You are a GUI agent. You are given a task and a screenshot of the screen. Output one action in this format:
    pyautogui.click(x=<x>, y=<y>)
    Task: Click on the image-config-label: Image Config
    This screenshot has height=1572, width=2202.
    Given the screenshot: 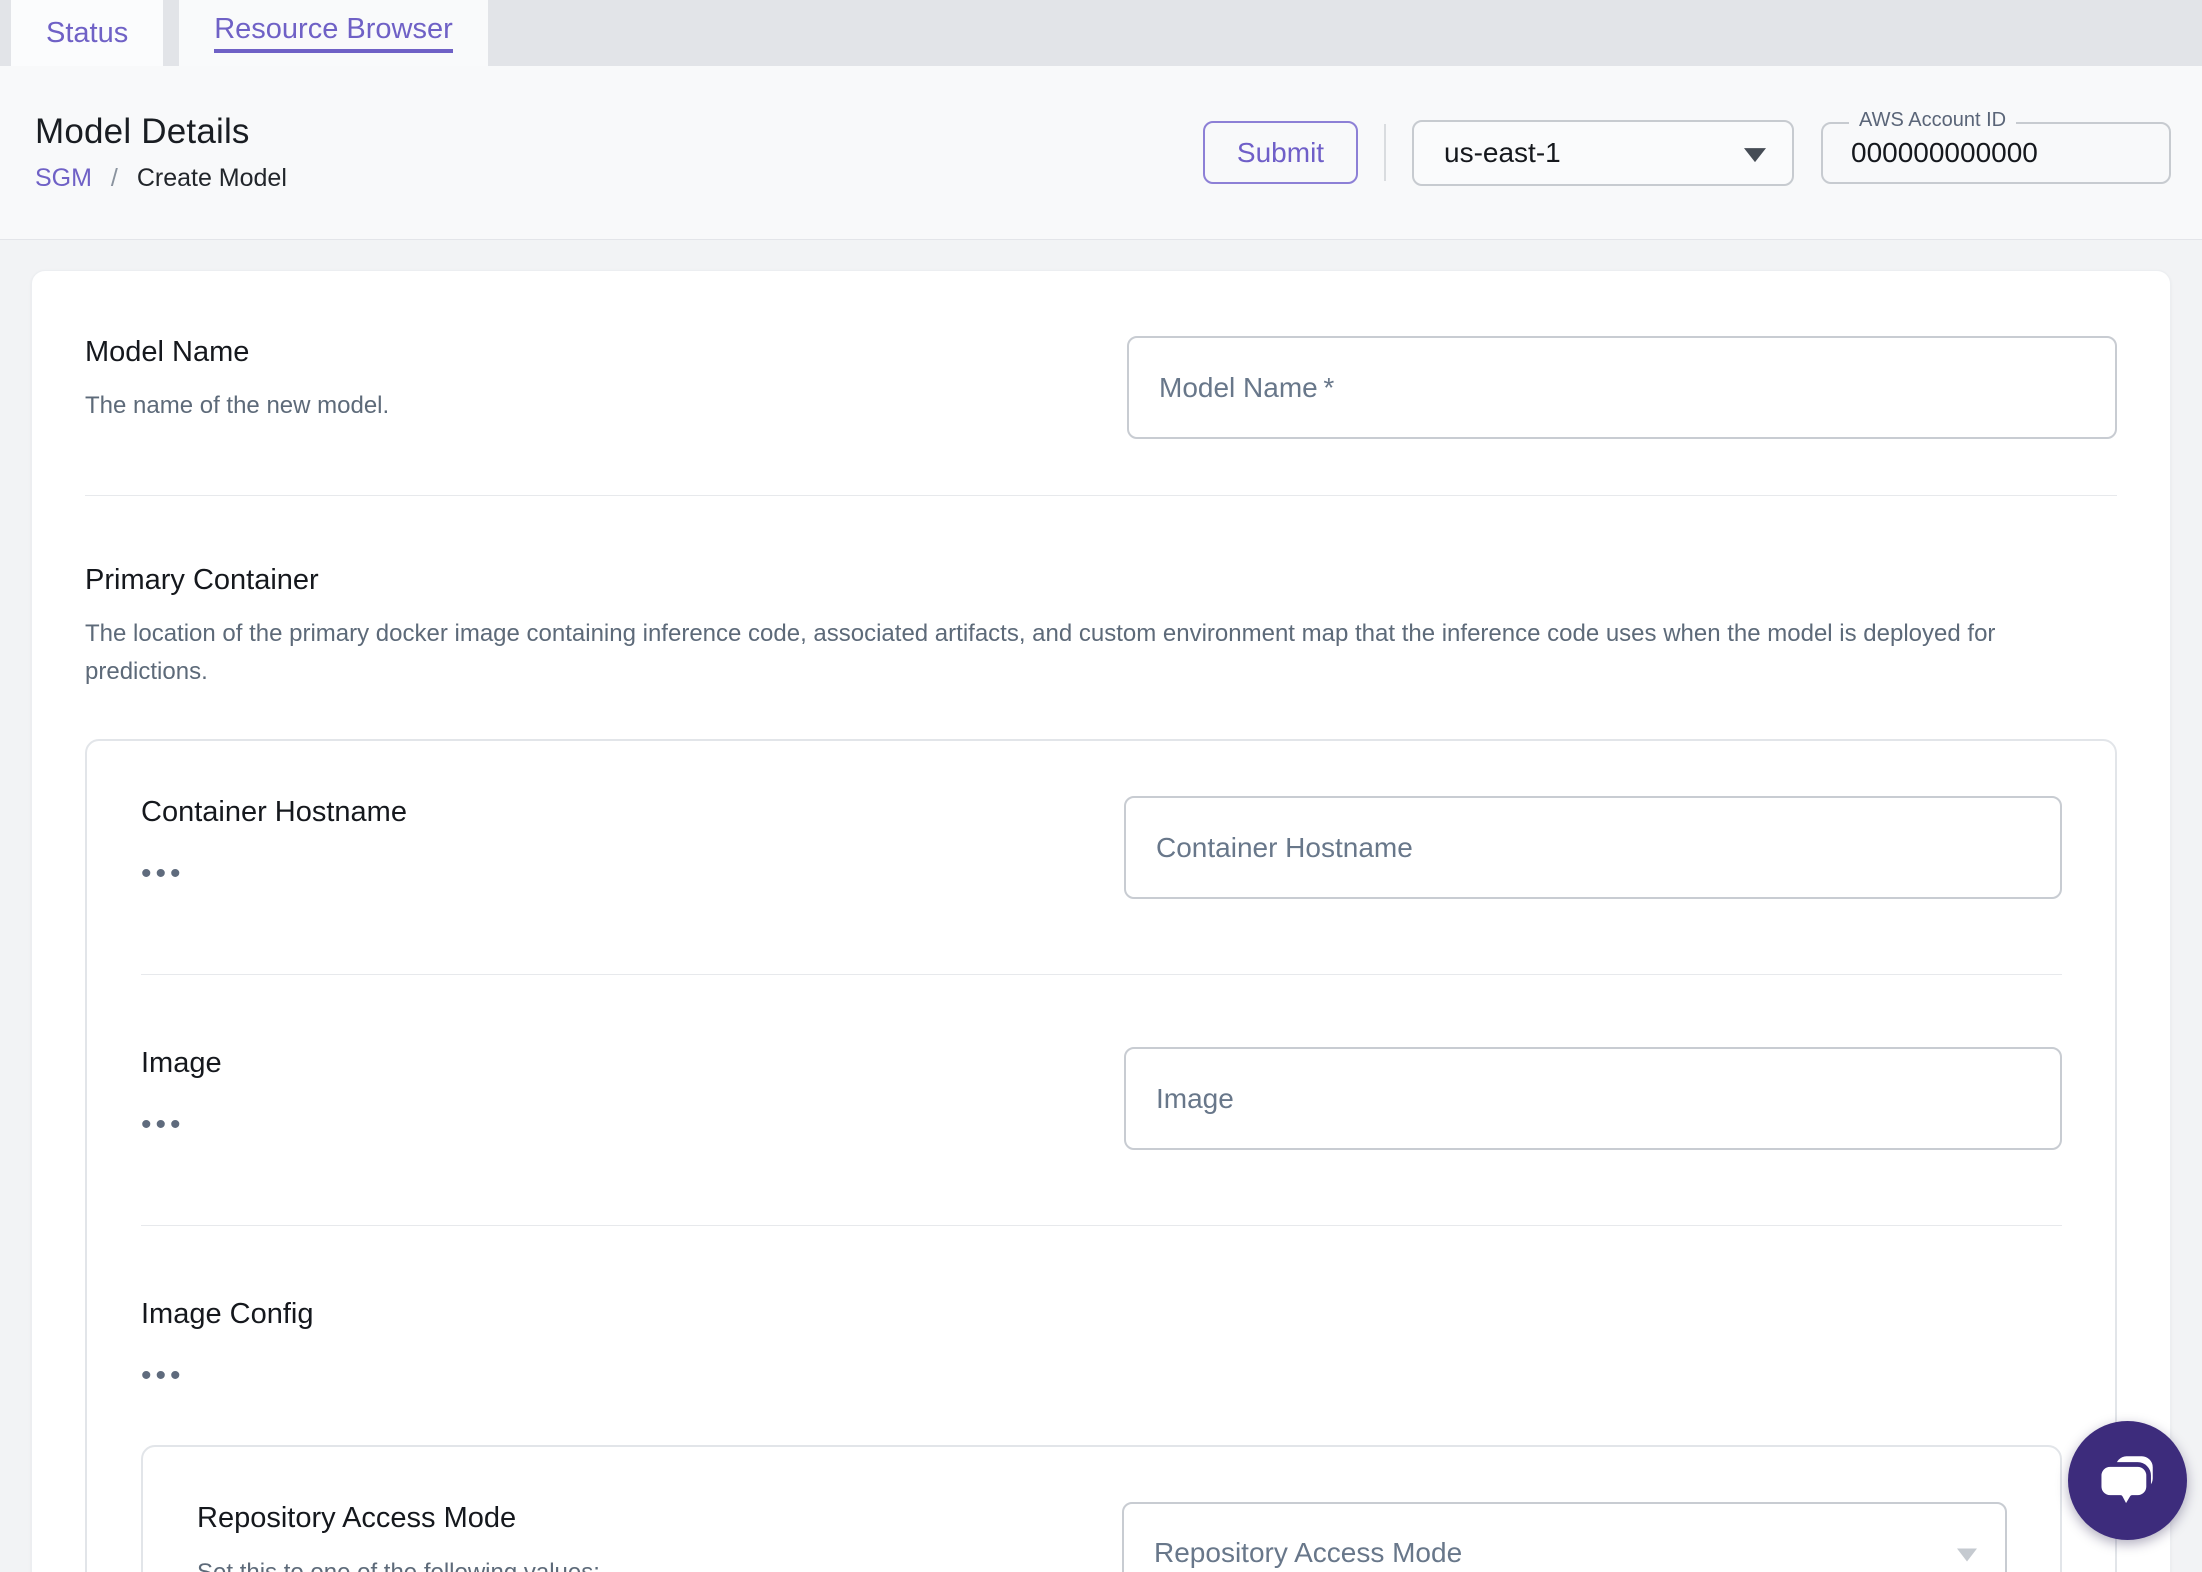 What is the action you would take?
    pyautogui.click(x=227, y=1314)
    